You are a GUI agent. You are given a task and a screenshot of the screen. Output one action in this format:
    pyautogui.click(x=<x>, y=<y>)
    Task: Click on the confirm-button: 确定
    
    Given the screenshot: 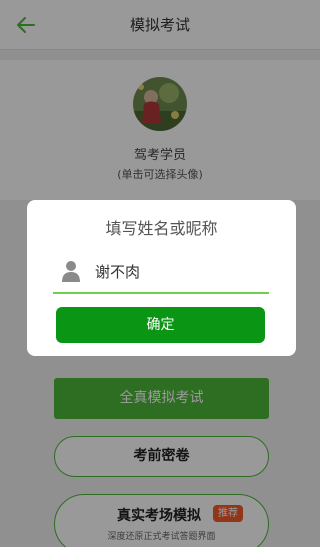 What is the action you would take?
    pyautogui.click(x=160, y=325)
    